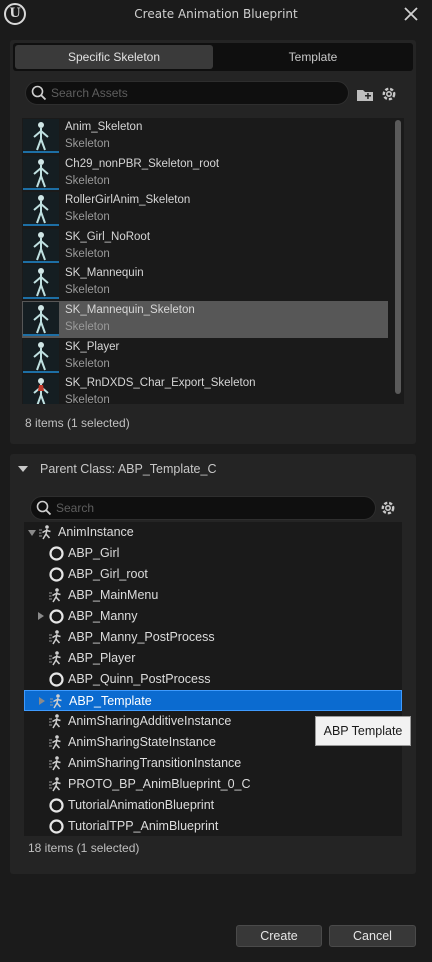  Describe the element at coordinates (213, 553) in the screenshot. I see `class-tree-row: ABP_Girl` at that location.